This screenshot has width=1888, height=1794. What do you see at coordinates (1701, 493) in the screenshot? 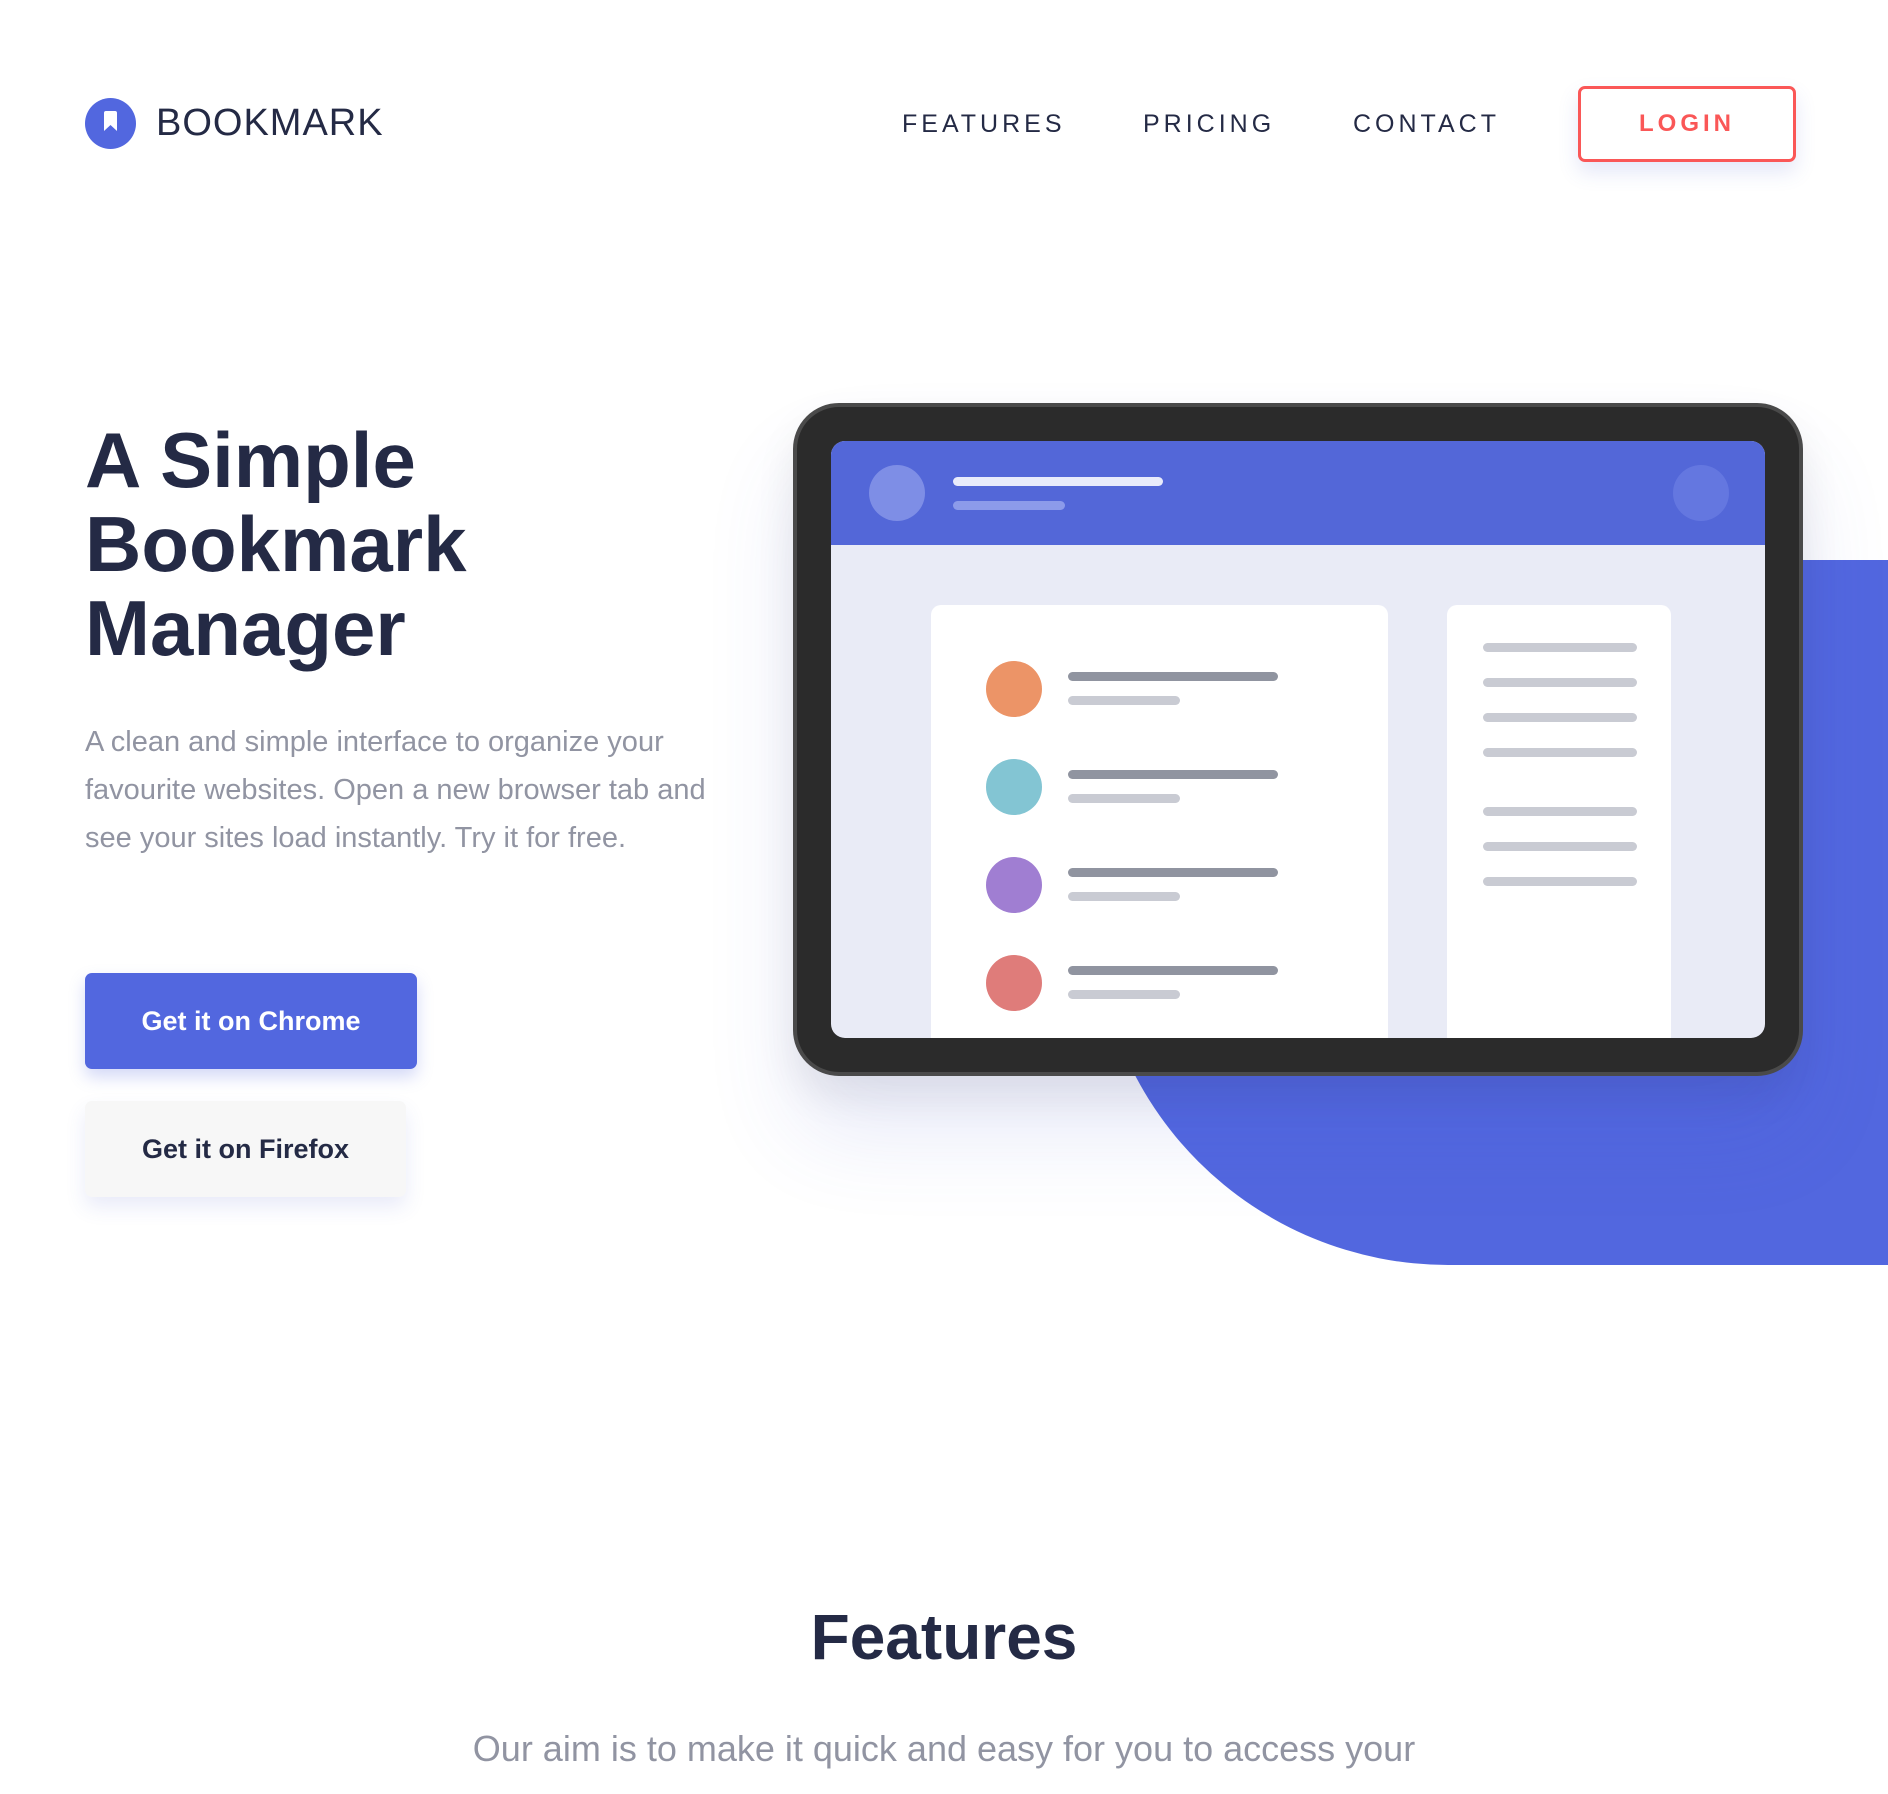
I see `menu-placeholder` at bounding box center [1701, 493].